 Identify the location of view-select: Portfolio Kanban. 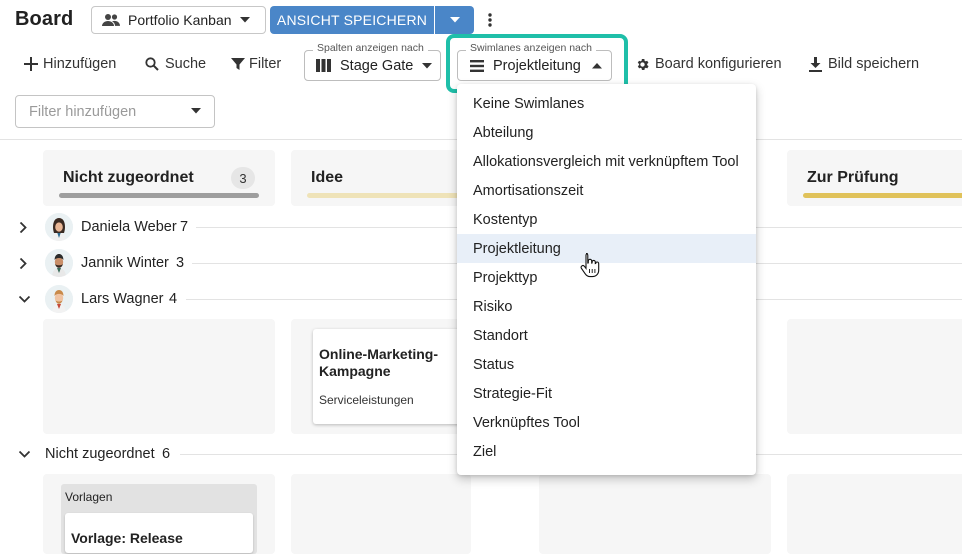
(178, 20).